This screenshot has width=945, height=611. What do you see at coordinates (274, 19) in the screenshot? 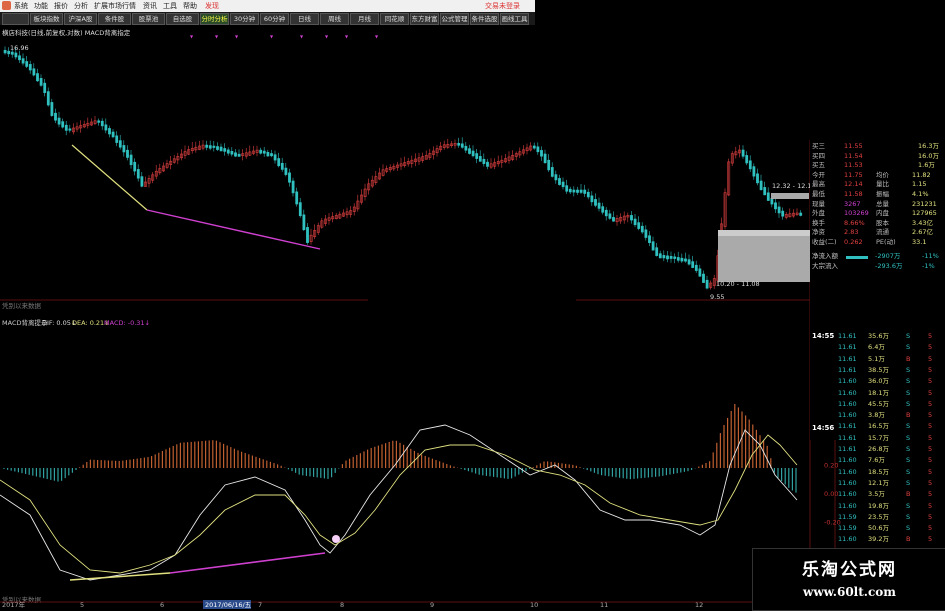
I see `toolbar-tab-8: 60分钟` at bounding box center [274, 19].